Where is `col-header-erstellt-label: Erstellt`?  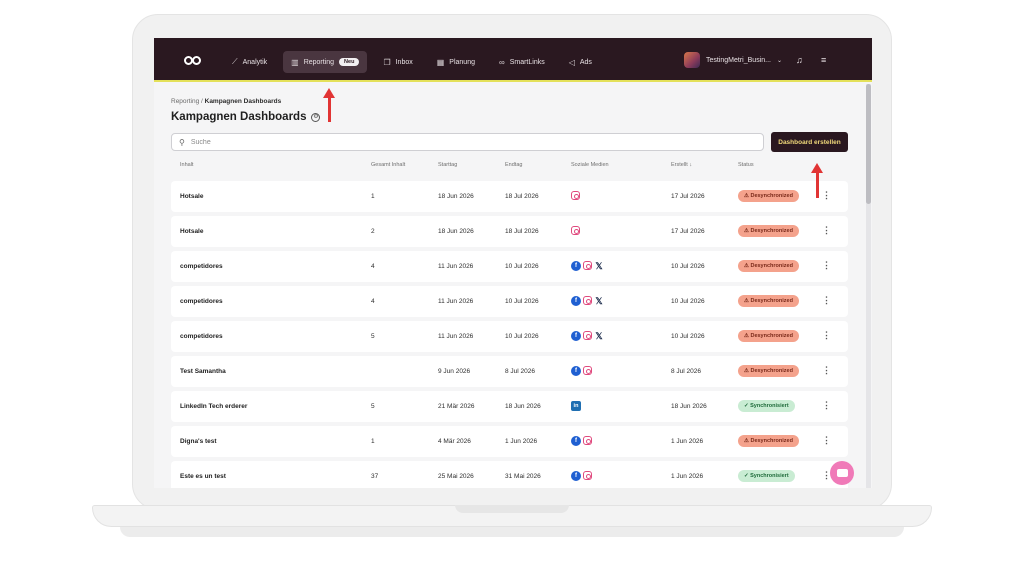 col-header-erstellt-label: Erstellt is located at coordinates (679, 165).